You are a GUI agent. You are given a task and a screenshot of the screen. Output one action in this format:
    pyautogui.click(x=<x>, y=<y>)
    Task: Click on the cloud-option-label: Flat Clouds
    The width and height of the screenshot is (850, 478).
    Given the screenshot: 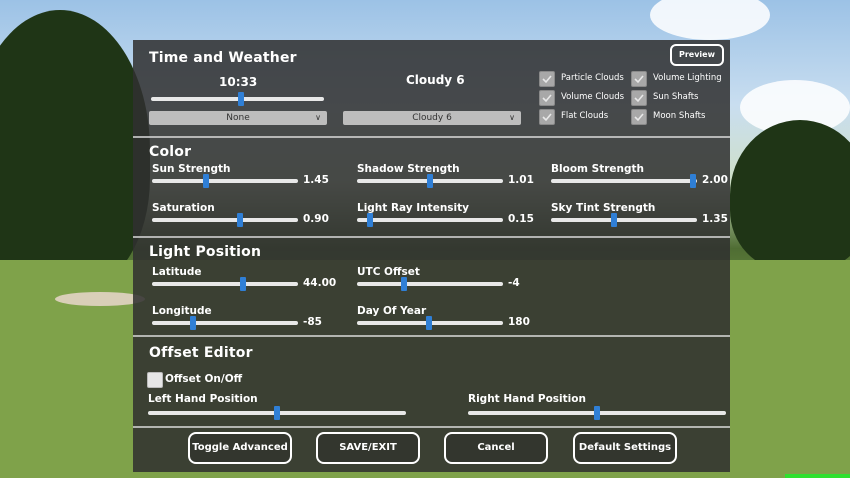 What is the action you would take?
    pyautogui.click(x=585, y=116)
    